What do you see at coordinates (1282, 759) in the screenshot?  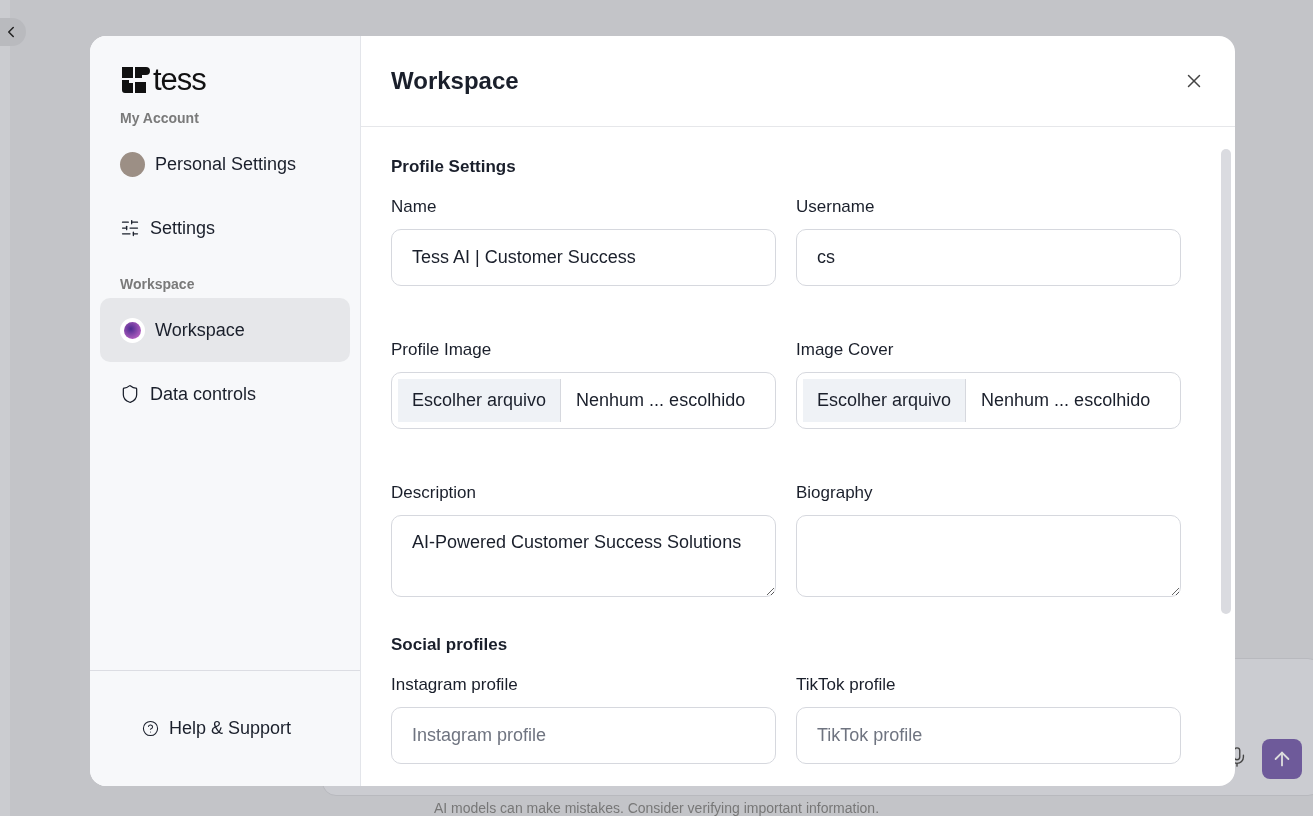 I see `send-button` at bounding box center [1282, 759].